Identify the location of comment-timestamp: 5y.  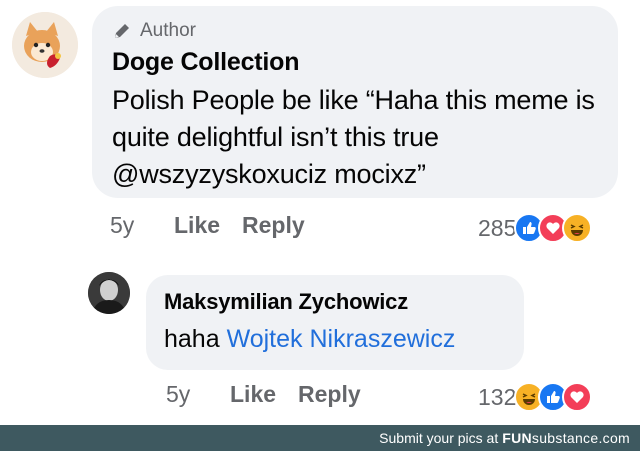
(142, 225).